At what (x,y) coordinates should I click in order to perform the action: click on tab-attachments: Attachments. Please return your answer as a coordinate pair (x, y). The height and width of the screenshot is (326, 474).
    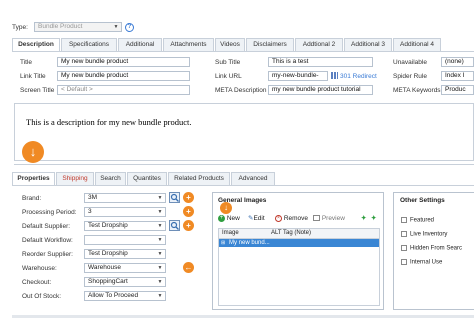
    Looking at the image, I should click on (188, 44).